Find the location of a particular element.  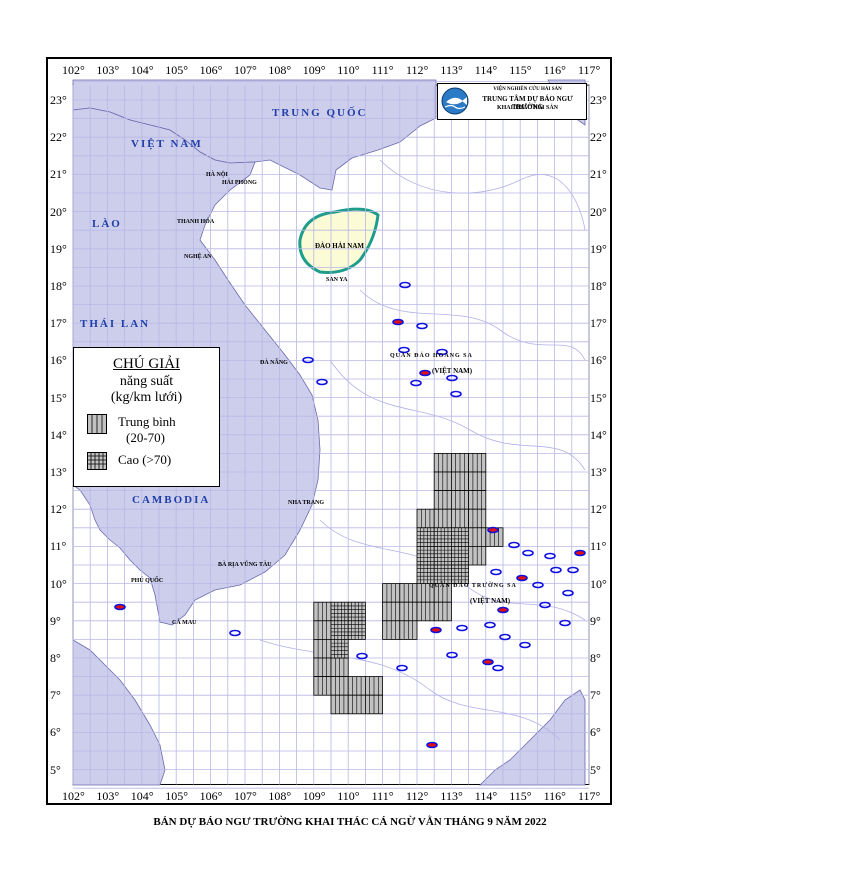

latitude-label: 17° is located at coordinates (598, 323).